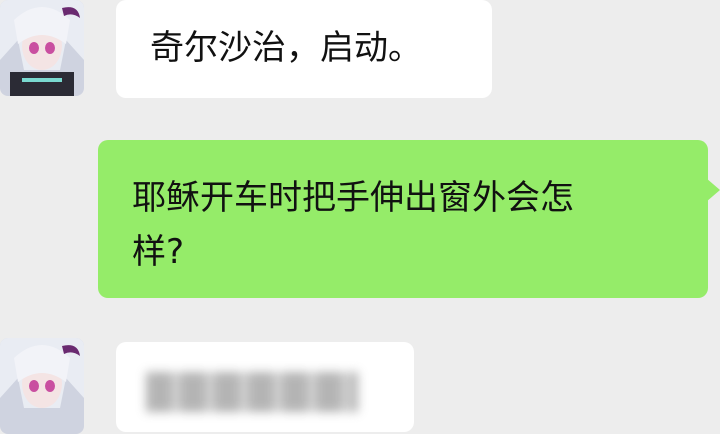 This screenshot has width=720, height=434. Describe the element at coordinates (252, 392) in the screenshot. I see `blurred-text` at that location.